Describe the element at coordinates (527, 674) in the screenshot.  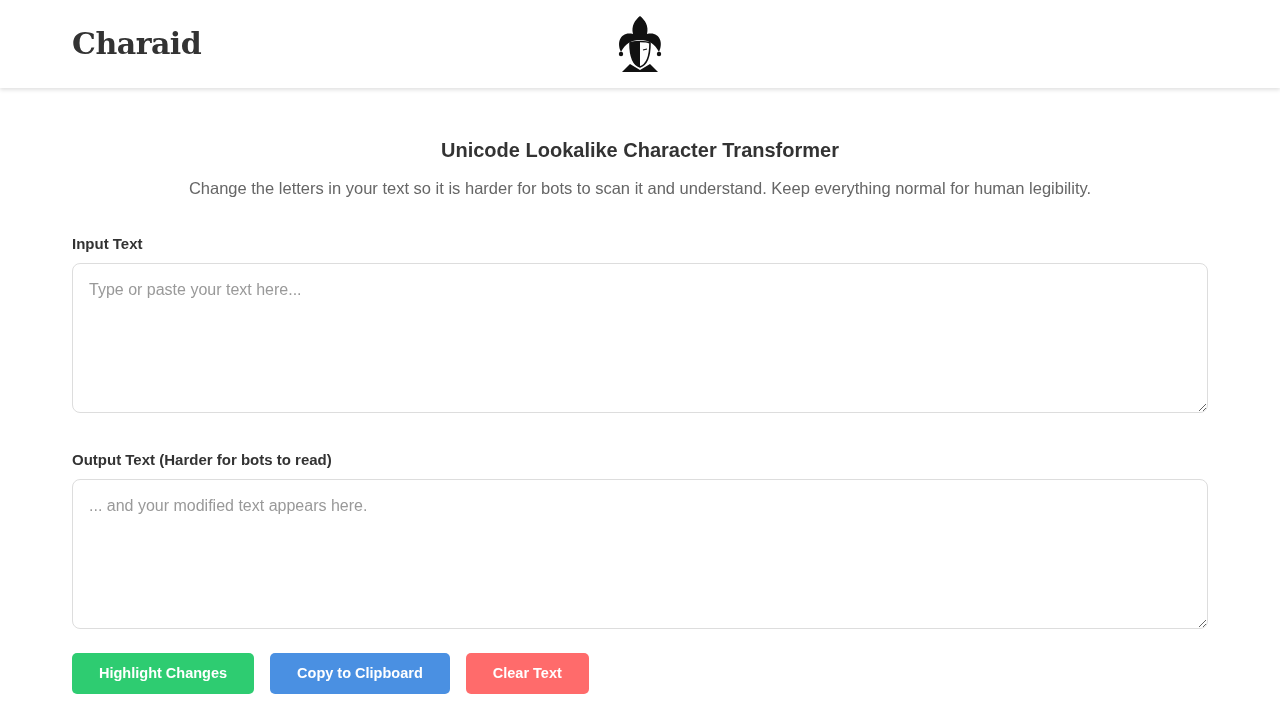
I see `action-button: Clear Text` at that location.